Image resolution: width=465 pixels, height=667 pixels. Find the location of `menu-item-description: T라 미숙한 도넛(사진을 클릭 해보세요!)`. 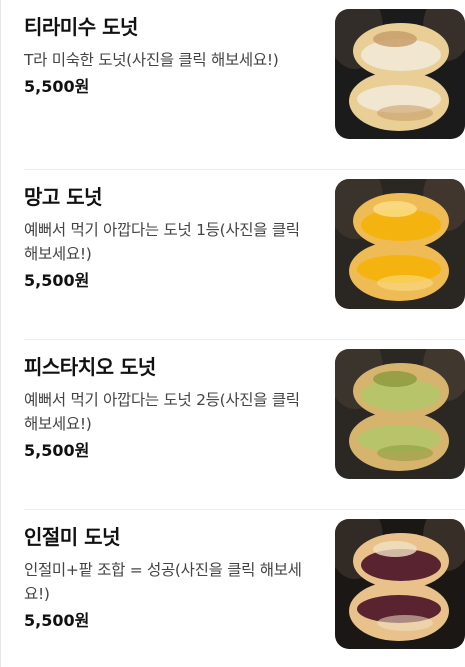

menu-item-description: T라 미숙한 도넛(사진을 클릭 해보세요!) is located at coordinates (151, 60).